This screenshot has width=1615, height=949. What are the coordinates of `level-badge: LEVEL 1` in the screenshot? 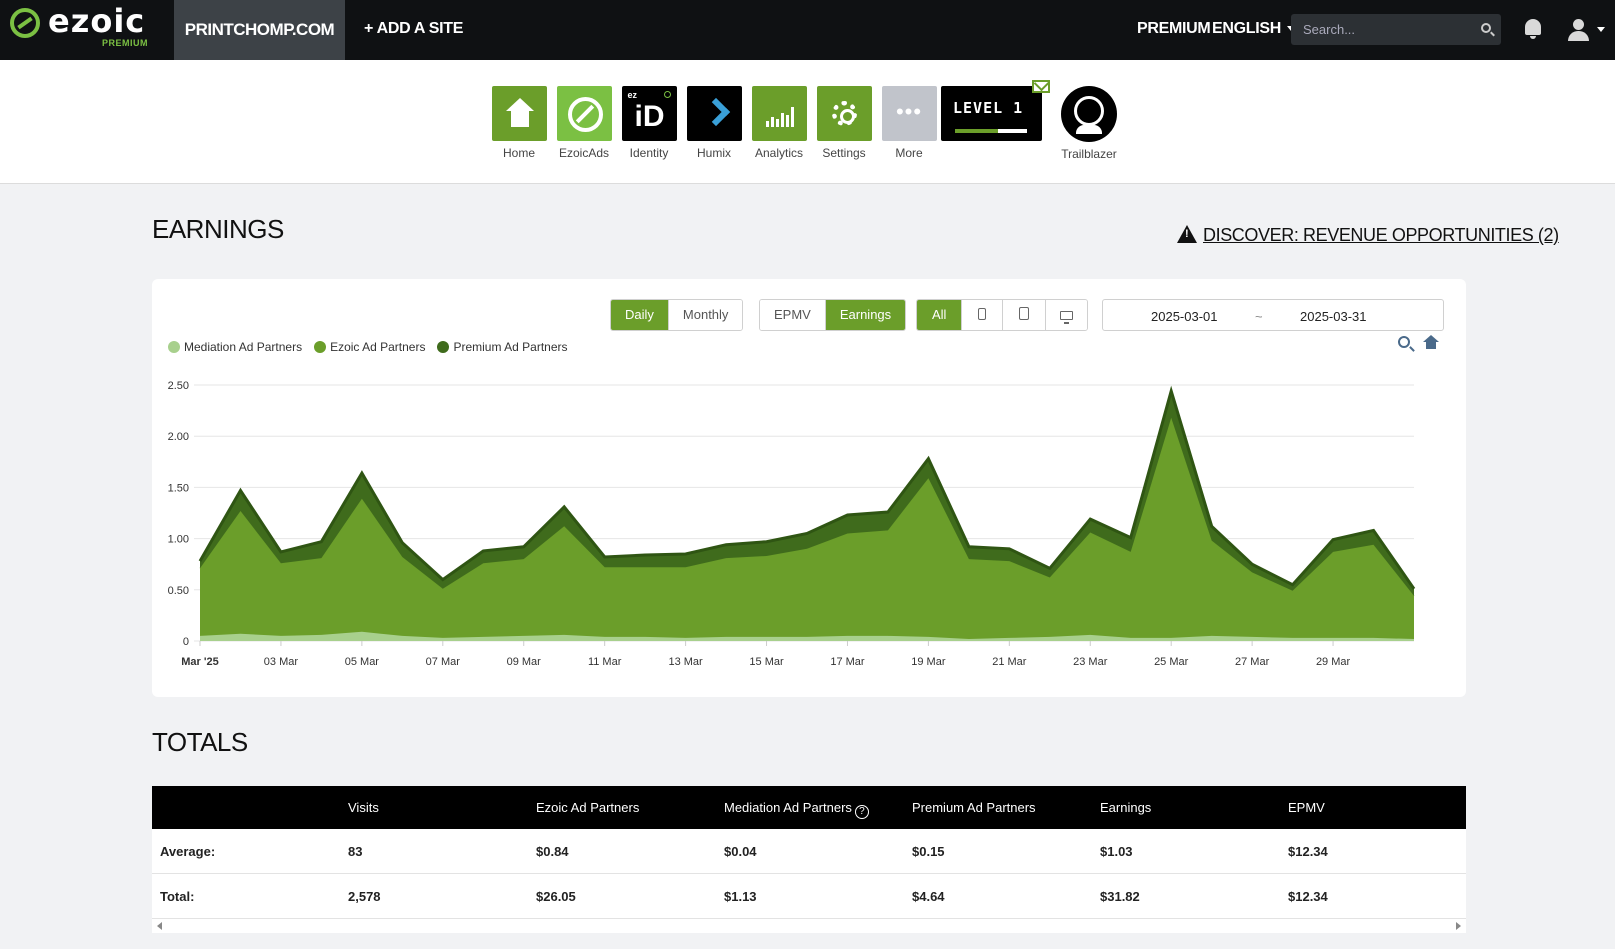 It's located at (991, 113).